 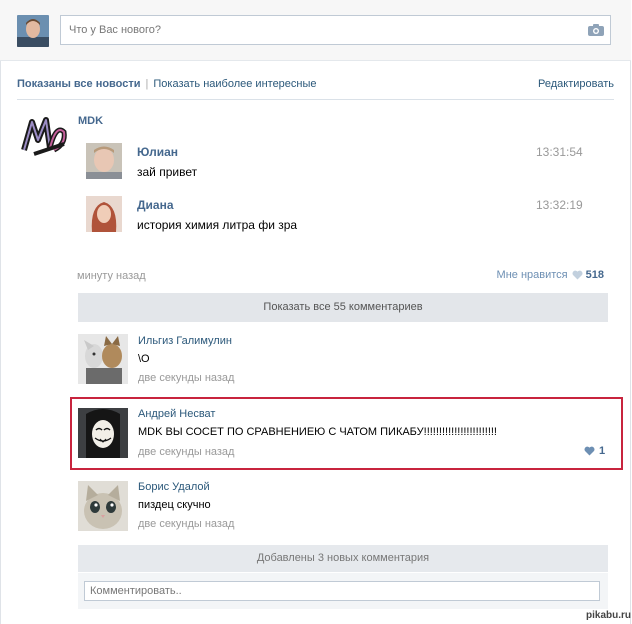 I want to click on comment-text: \O, so click(x=144, y=359).